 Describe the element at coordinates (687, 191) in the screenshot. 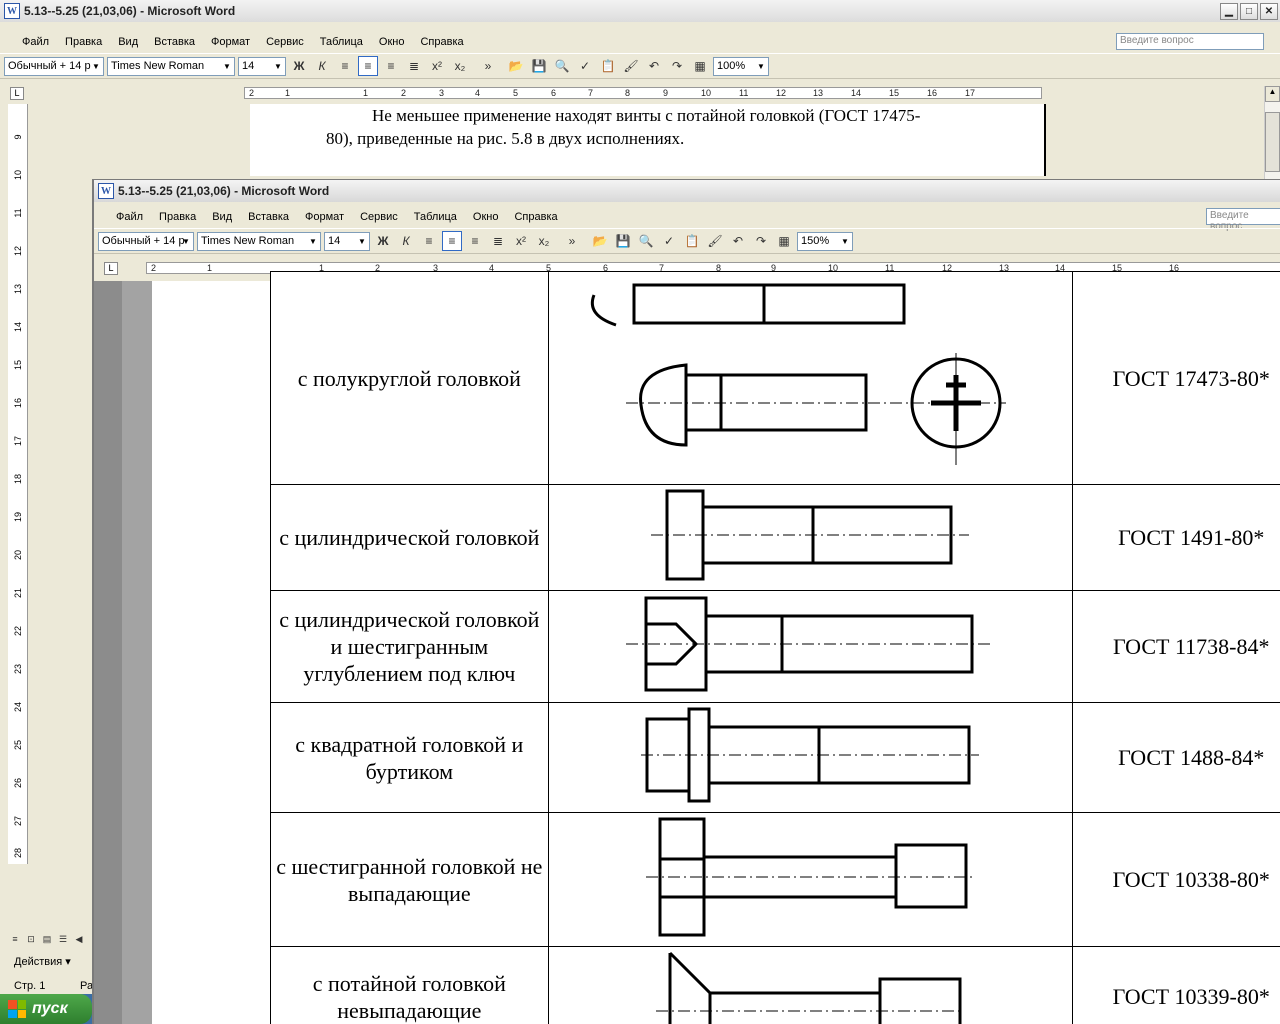

I see `front-title-bar: W 5.13--5.25 (21,03,06) - Microsoft Word` at that location.